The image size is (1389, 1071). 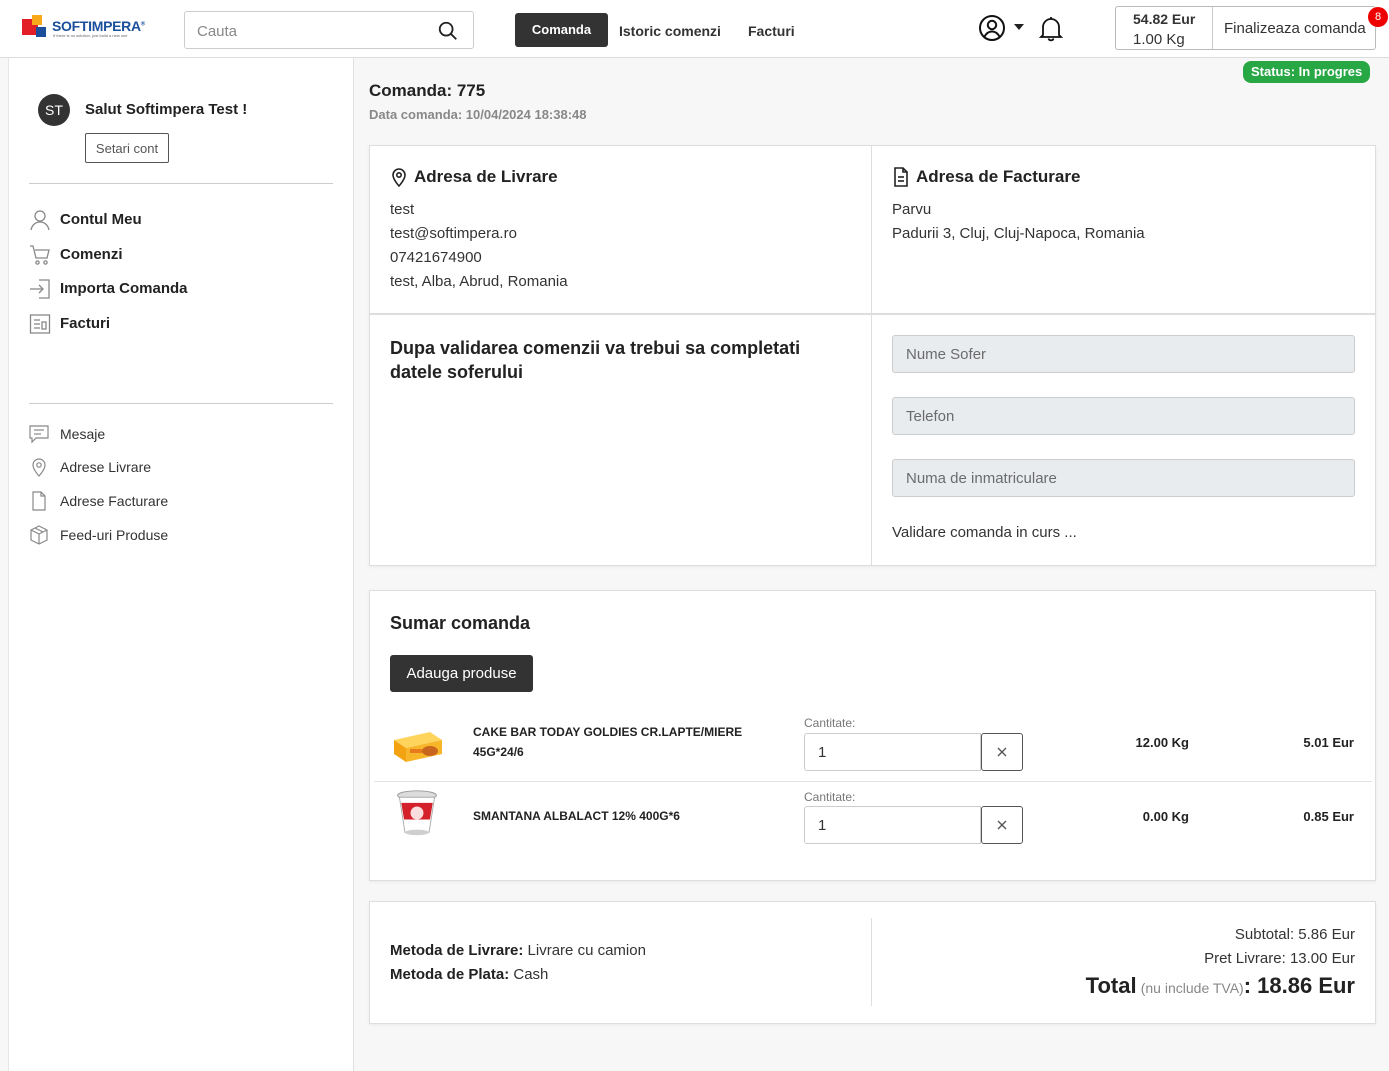 I want to click on add-products-button: Adauga produse, so click(x=461, y=673).